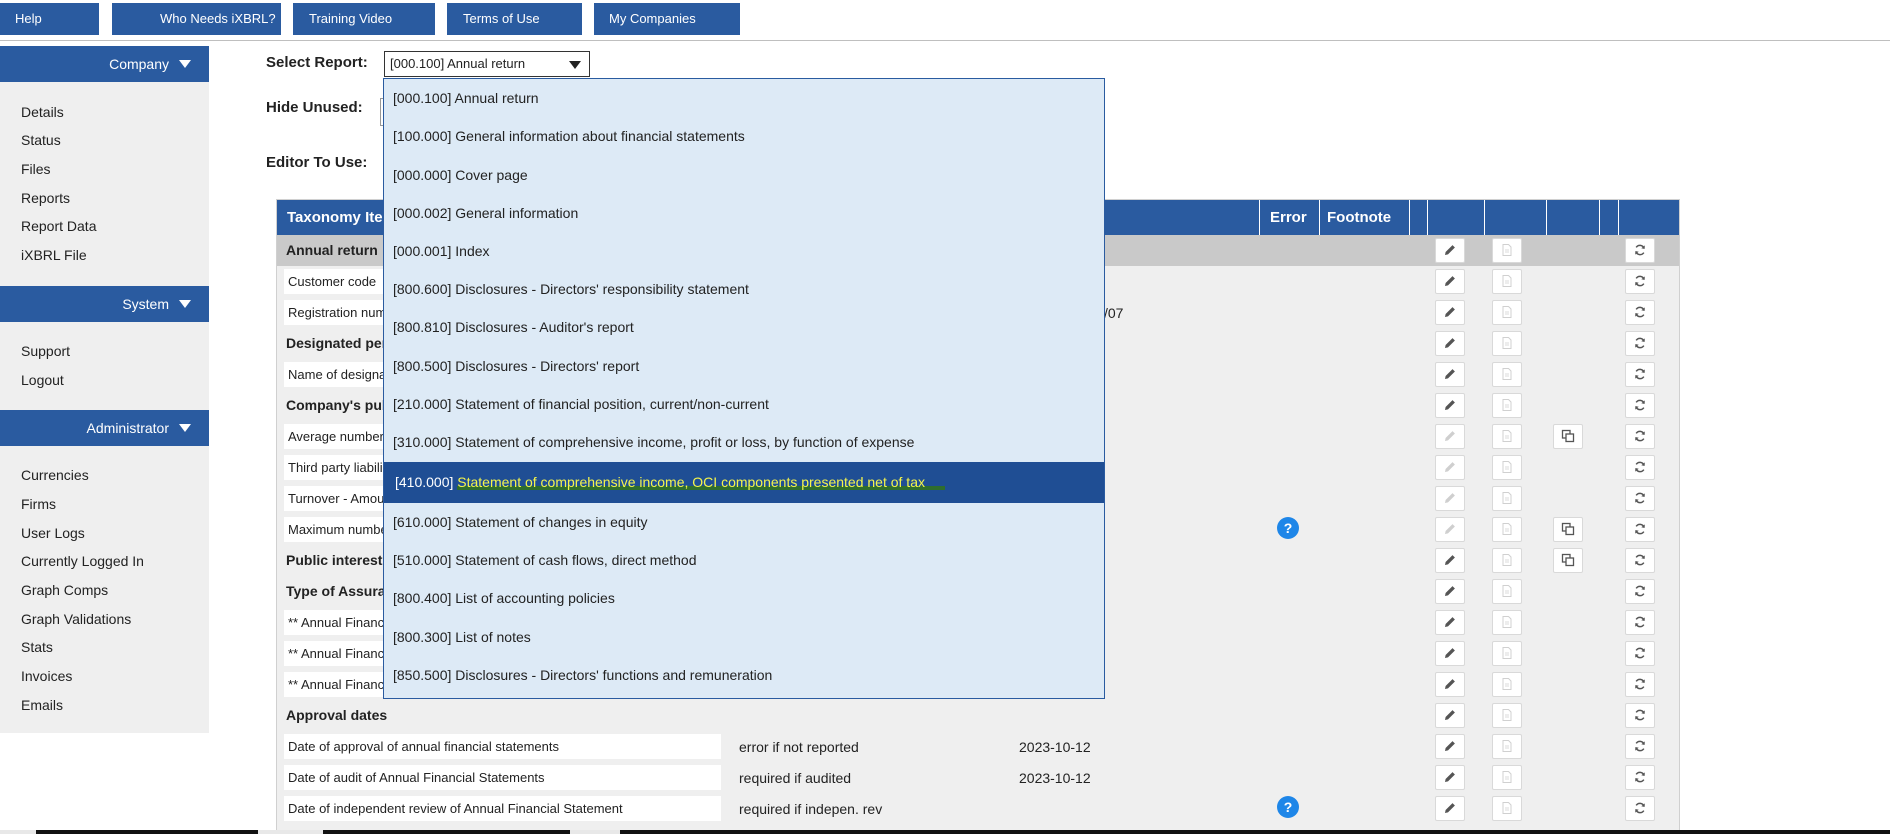 The width and height of the screenshot is (1890, 834). What do you see at coordinates (64, 590) in the screenshot?
I see `sidebar-item-graph-comps: Graph Comps` at bounding box center [64, 590].